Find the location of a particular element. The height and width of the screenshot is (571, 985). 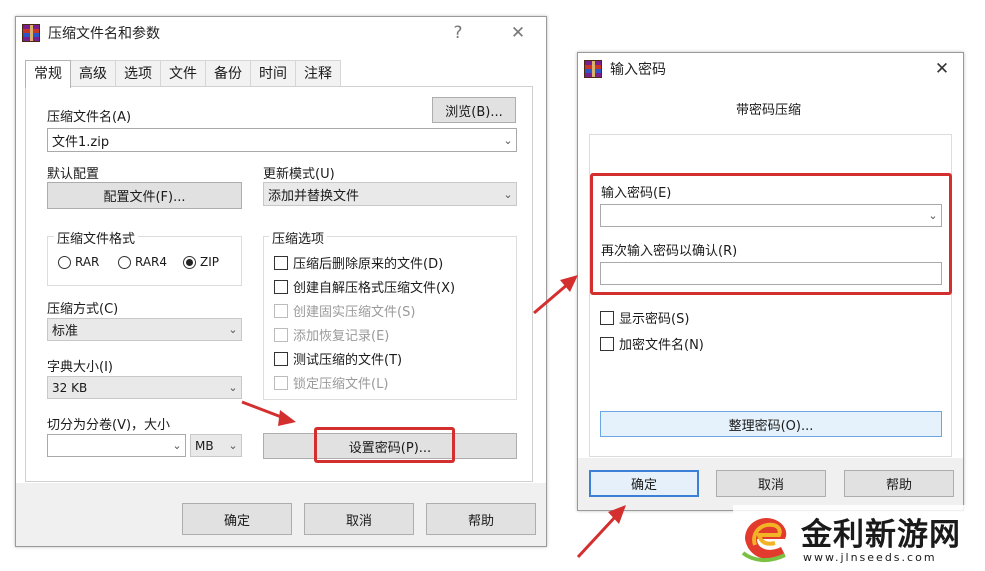

watermark-logo-icon is located at coordinates (764, 539).